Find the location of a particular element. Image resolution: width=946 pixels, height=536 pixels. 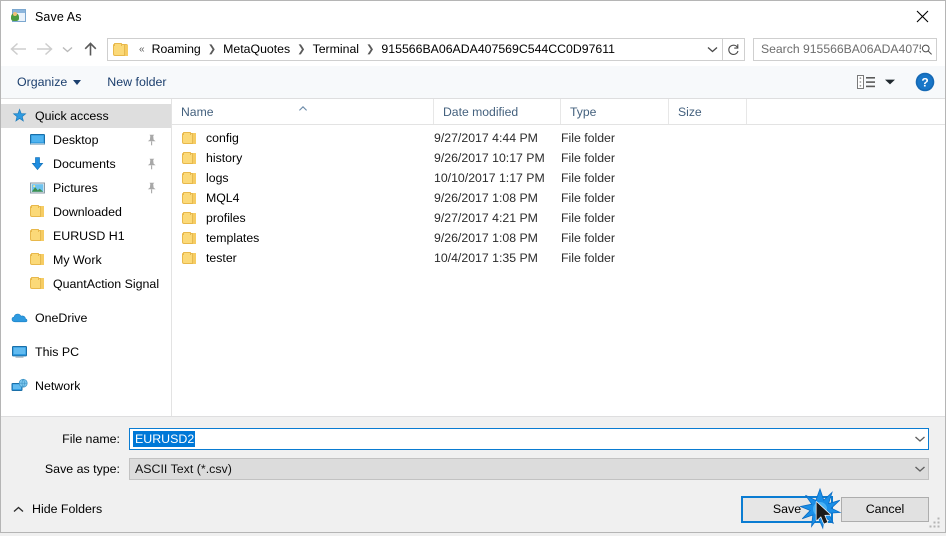

table-row: tester 10/4/2017 1:35 PM File folder is located at coordinates (558, 258).